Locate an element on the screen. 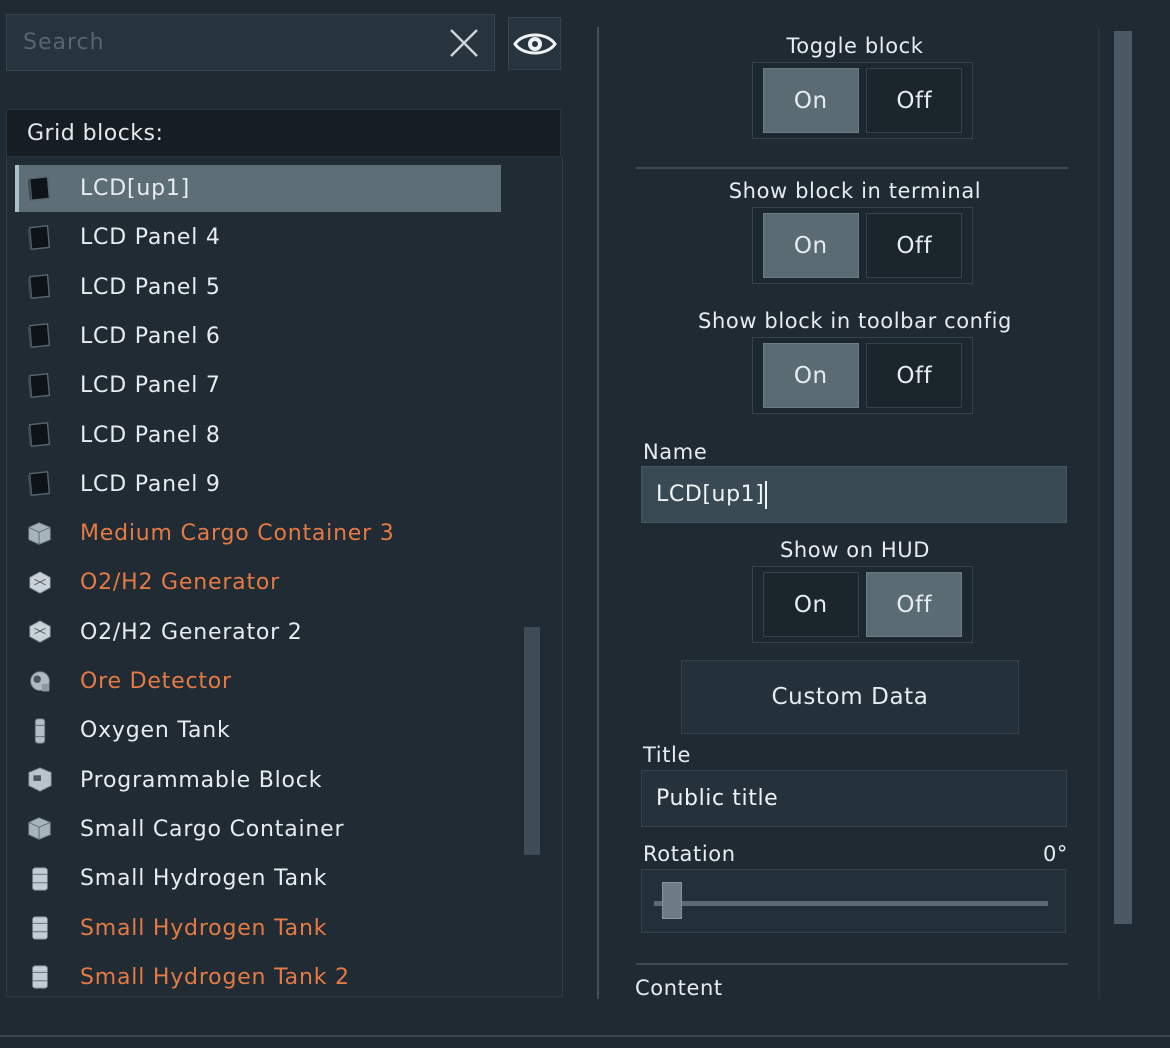  show-hud-switch: On Off is located at coordinates (862, 604).